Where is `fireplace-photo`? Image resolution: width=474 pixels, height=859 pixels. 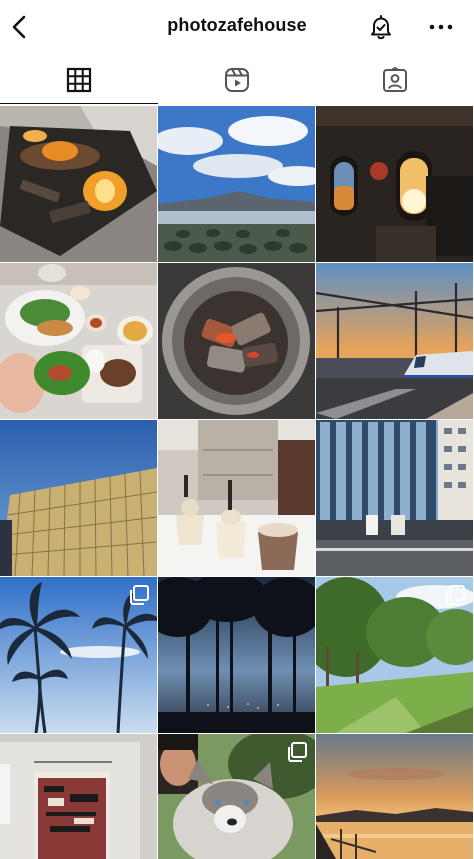 fireplace-photo is located at coordinates (78, 184).